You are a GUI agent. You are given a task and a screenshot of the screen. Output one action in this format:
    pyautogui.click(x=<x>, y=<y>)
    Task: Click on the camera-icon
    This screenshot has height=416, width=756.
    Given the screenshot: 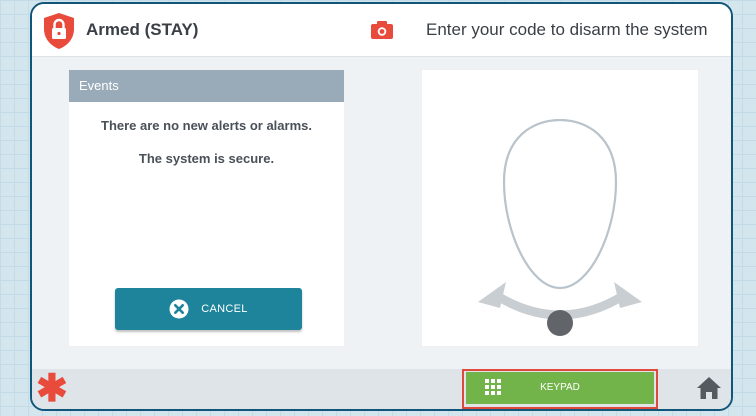 What is the action you would take?
    pyautogui.click(x=382, y=30)
    